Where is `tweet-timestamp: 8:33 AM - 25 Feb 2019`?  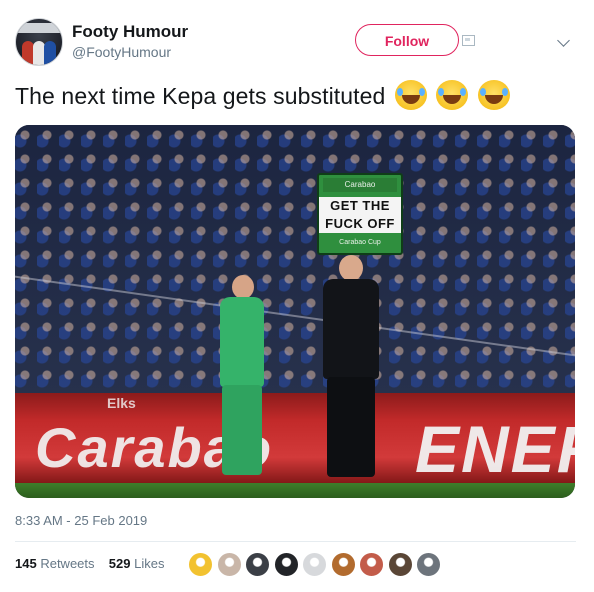
tweet-timestamp: 8:33 AM - 25 Feb 2019 is located at coordinates (81, 520).